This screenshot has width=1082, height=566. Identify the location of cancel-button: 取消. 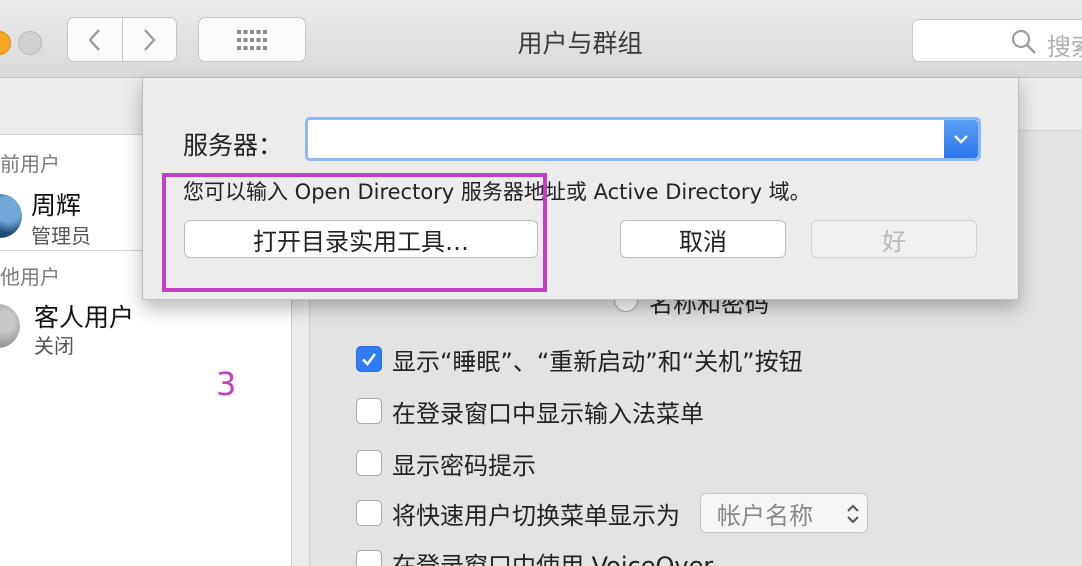
(703, 239).